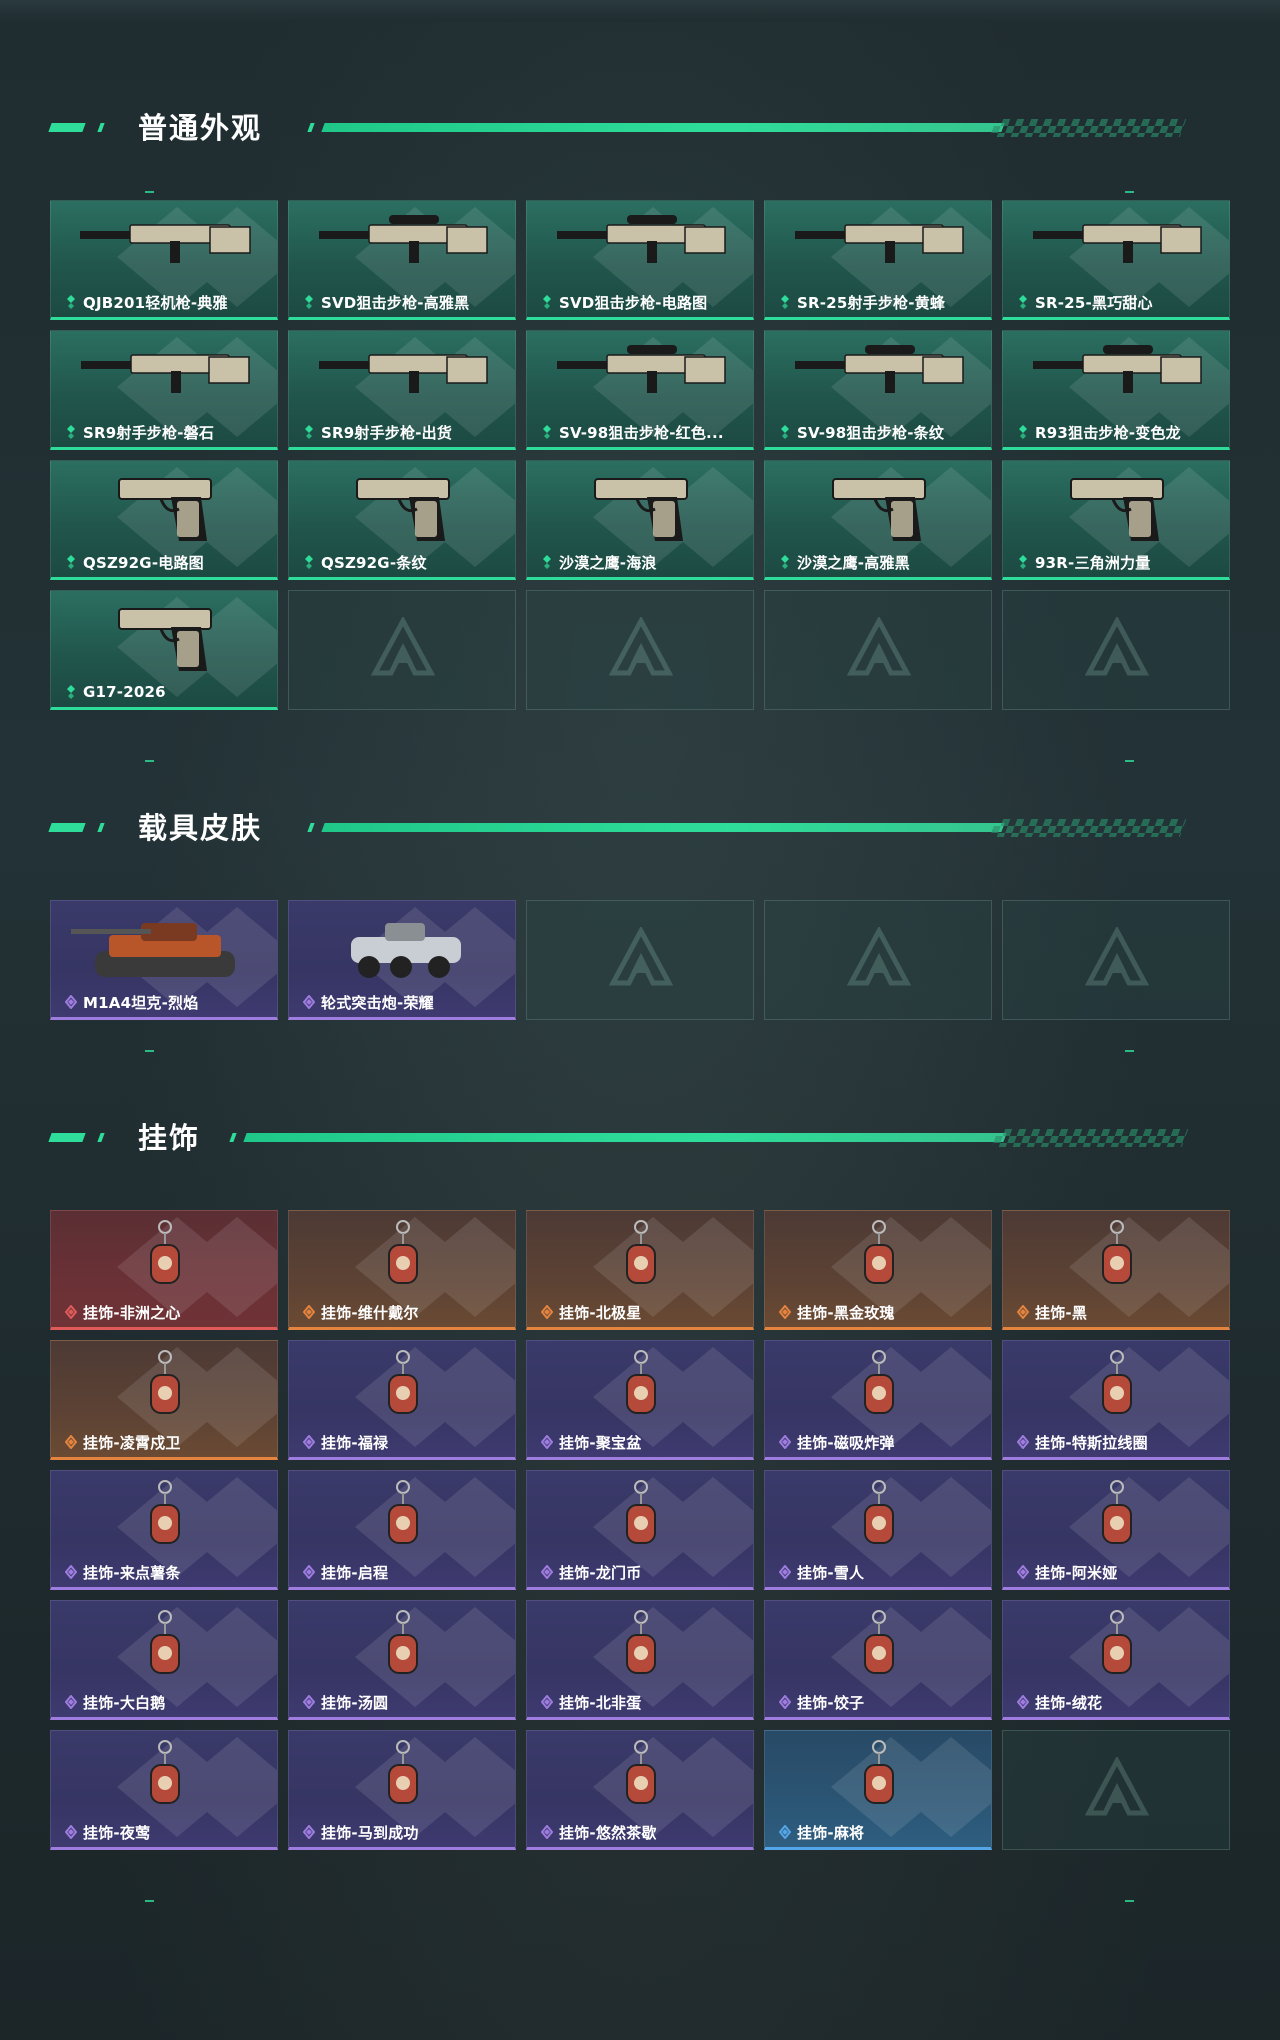 The height and width of the screenshot is (2040, 1280). What do you see at coordinates (155, 302) in the screenshot?
I see `item-name: QJB201轻机枪-典雅` at bounding box center [155, 302].